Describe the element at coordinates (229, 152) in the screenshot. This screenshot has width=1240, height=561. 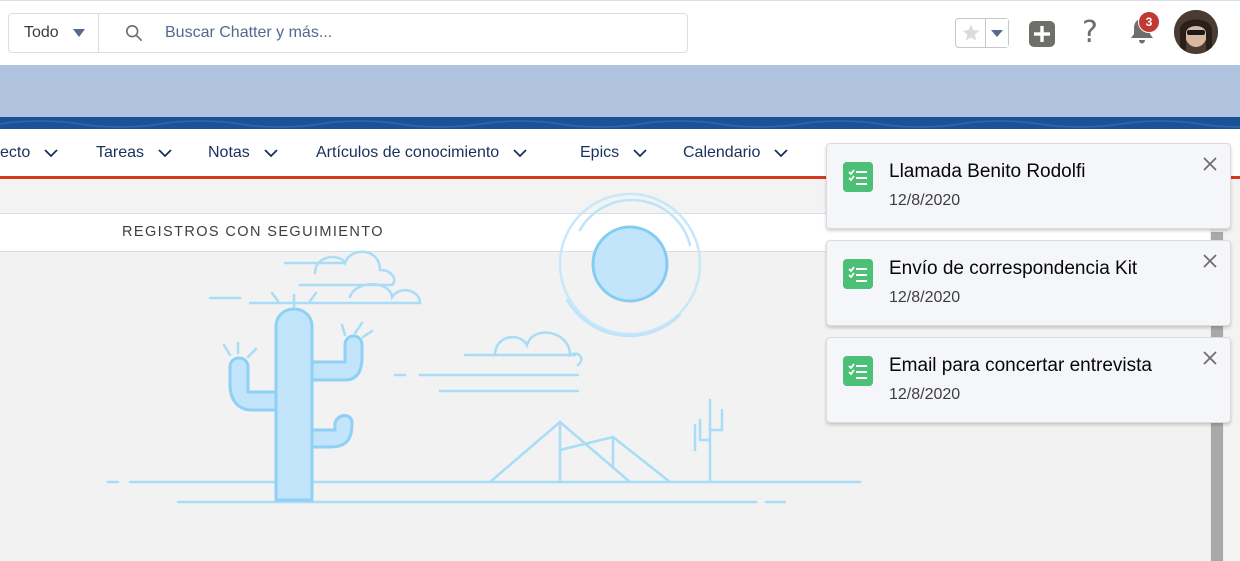
I see `nav-item-label: Notas` at that location.